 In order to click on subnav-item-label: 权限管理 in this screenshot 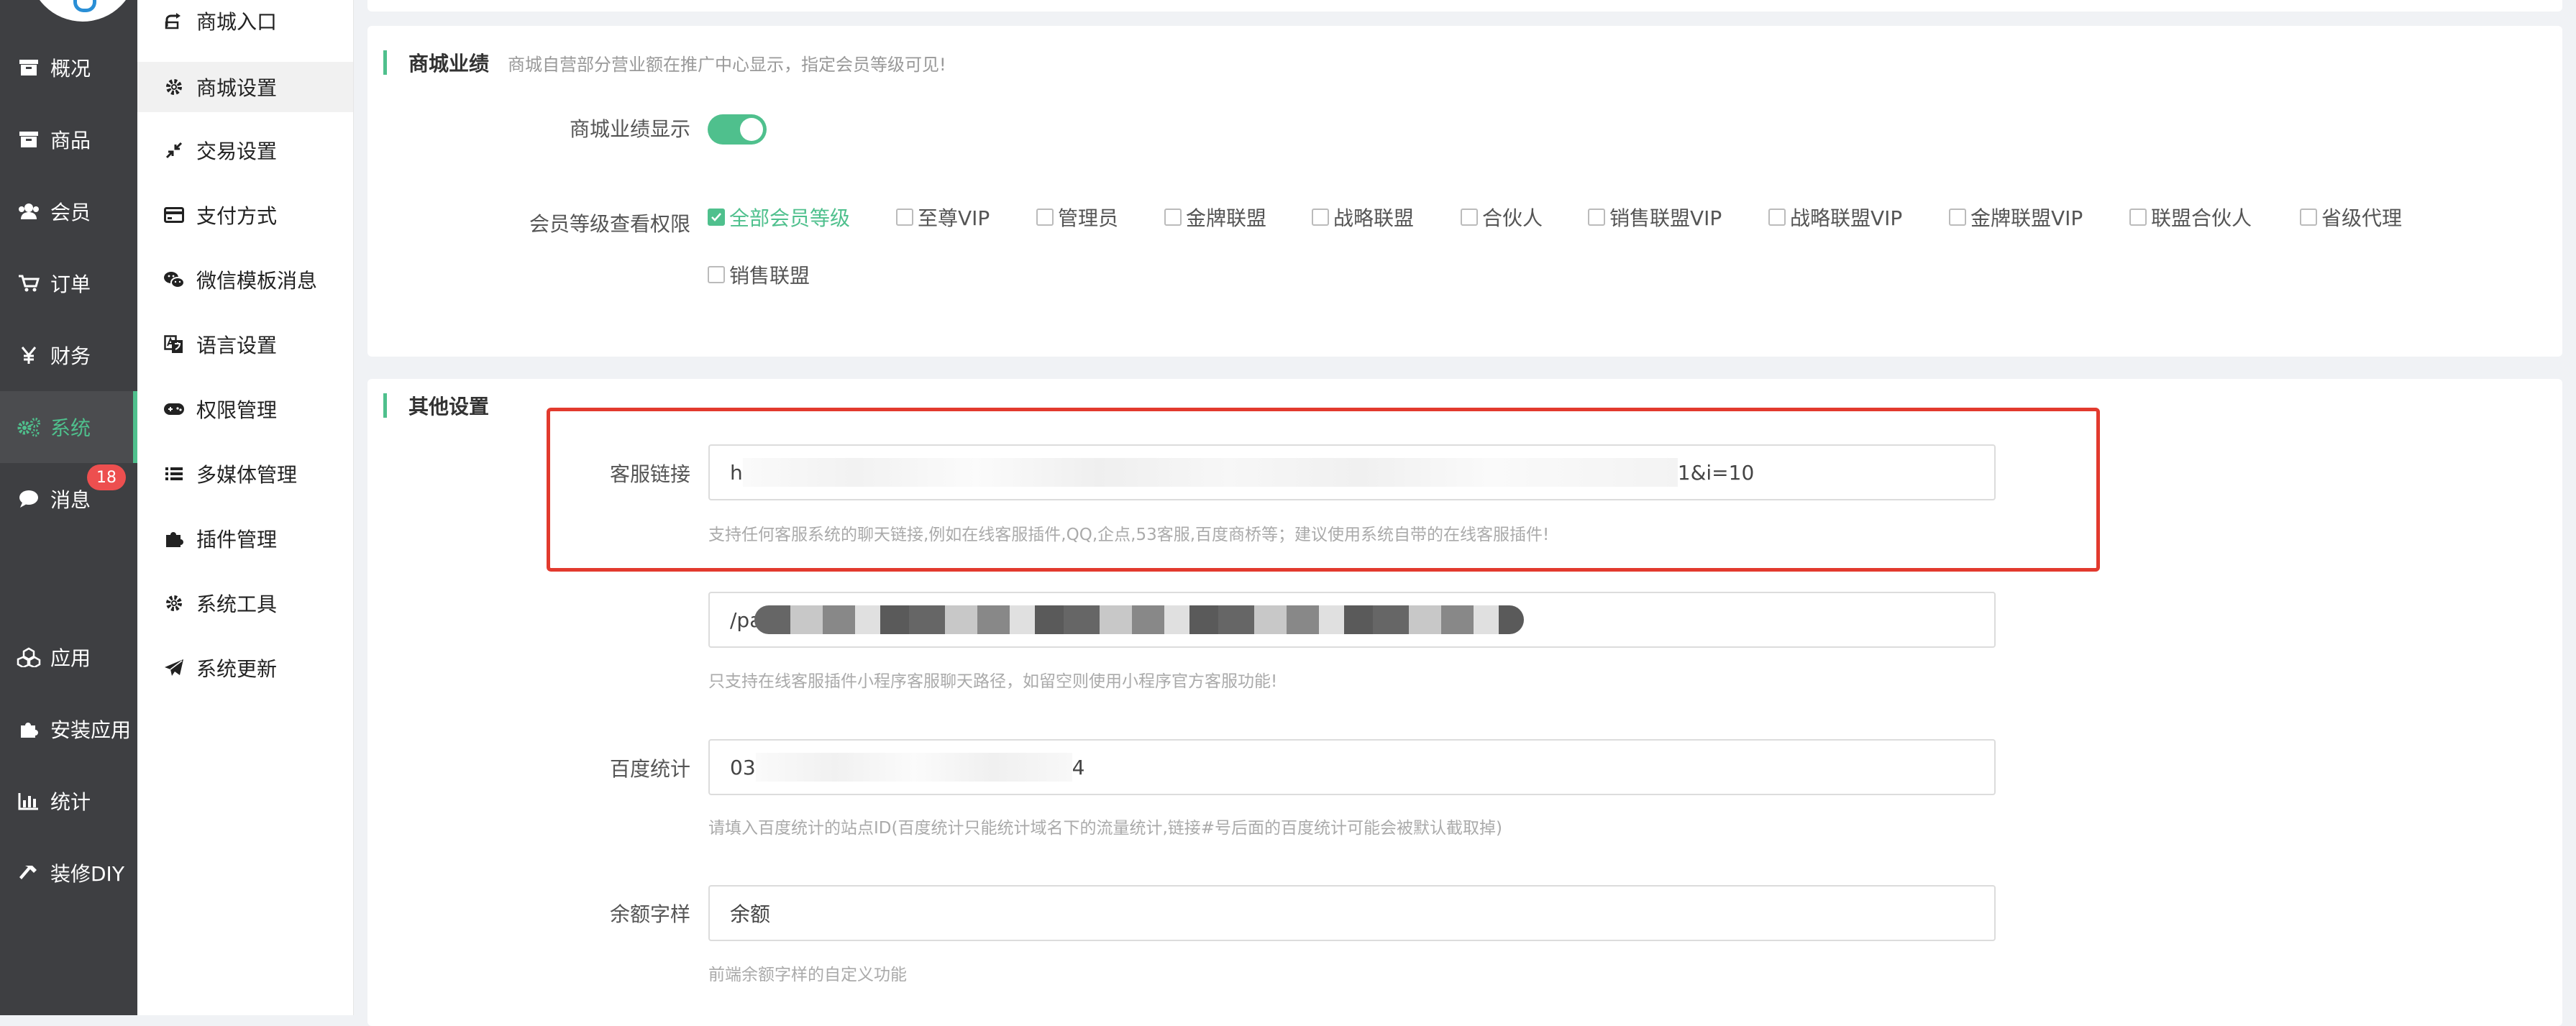, I will do `click(237, 410)`.